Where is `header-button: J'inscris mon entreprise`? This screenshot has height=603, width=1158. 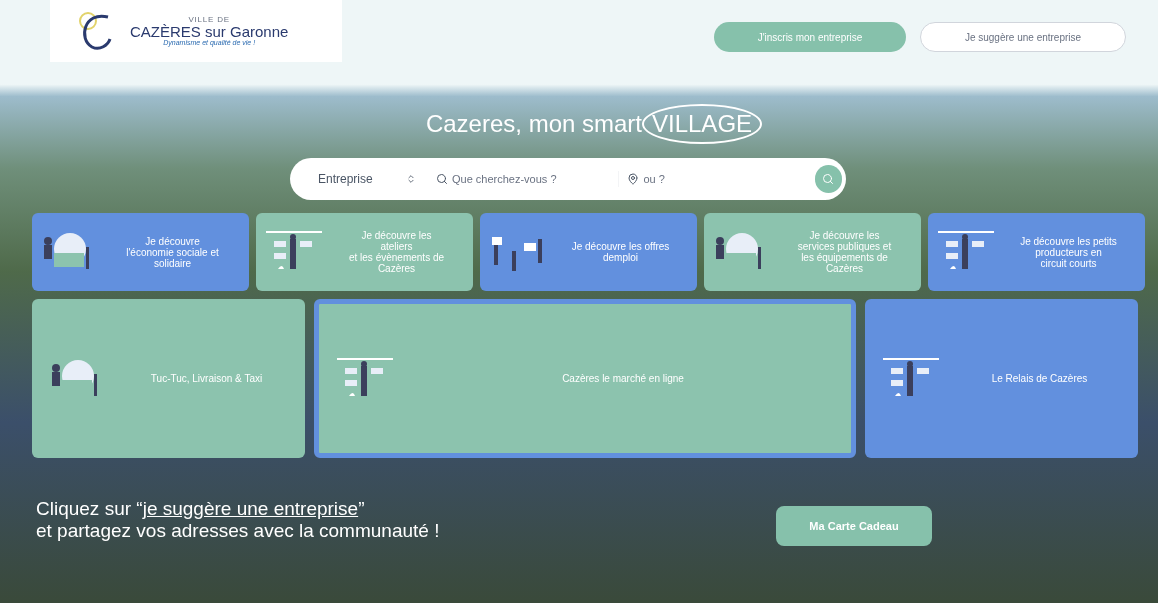 header-button: J'inscris mon entreprise is located at coordinates (810, 37).